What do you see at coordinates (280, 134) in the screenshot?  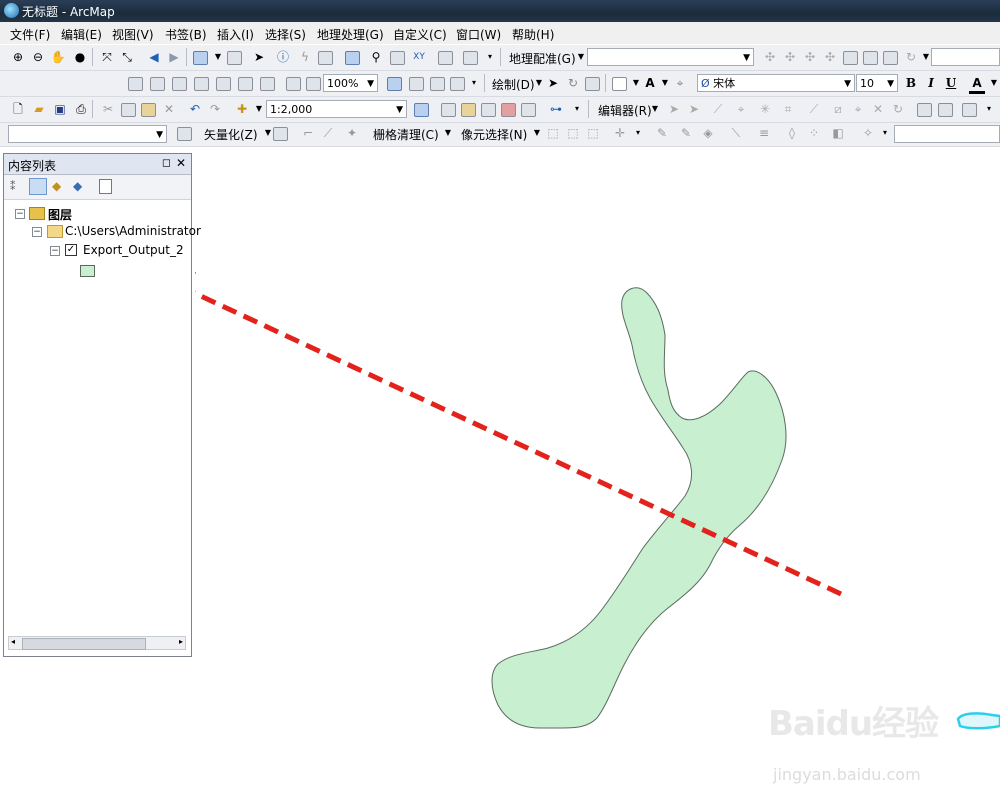 I see `show-preview-icon` at bounding box center [280, 134].